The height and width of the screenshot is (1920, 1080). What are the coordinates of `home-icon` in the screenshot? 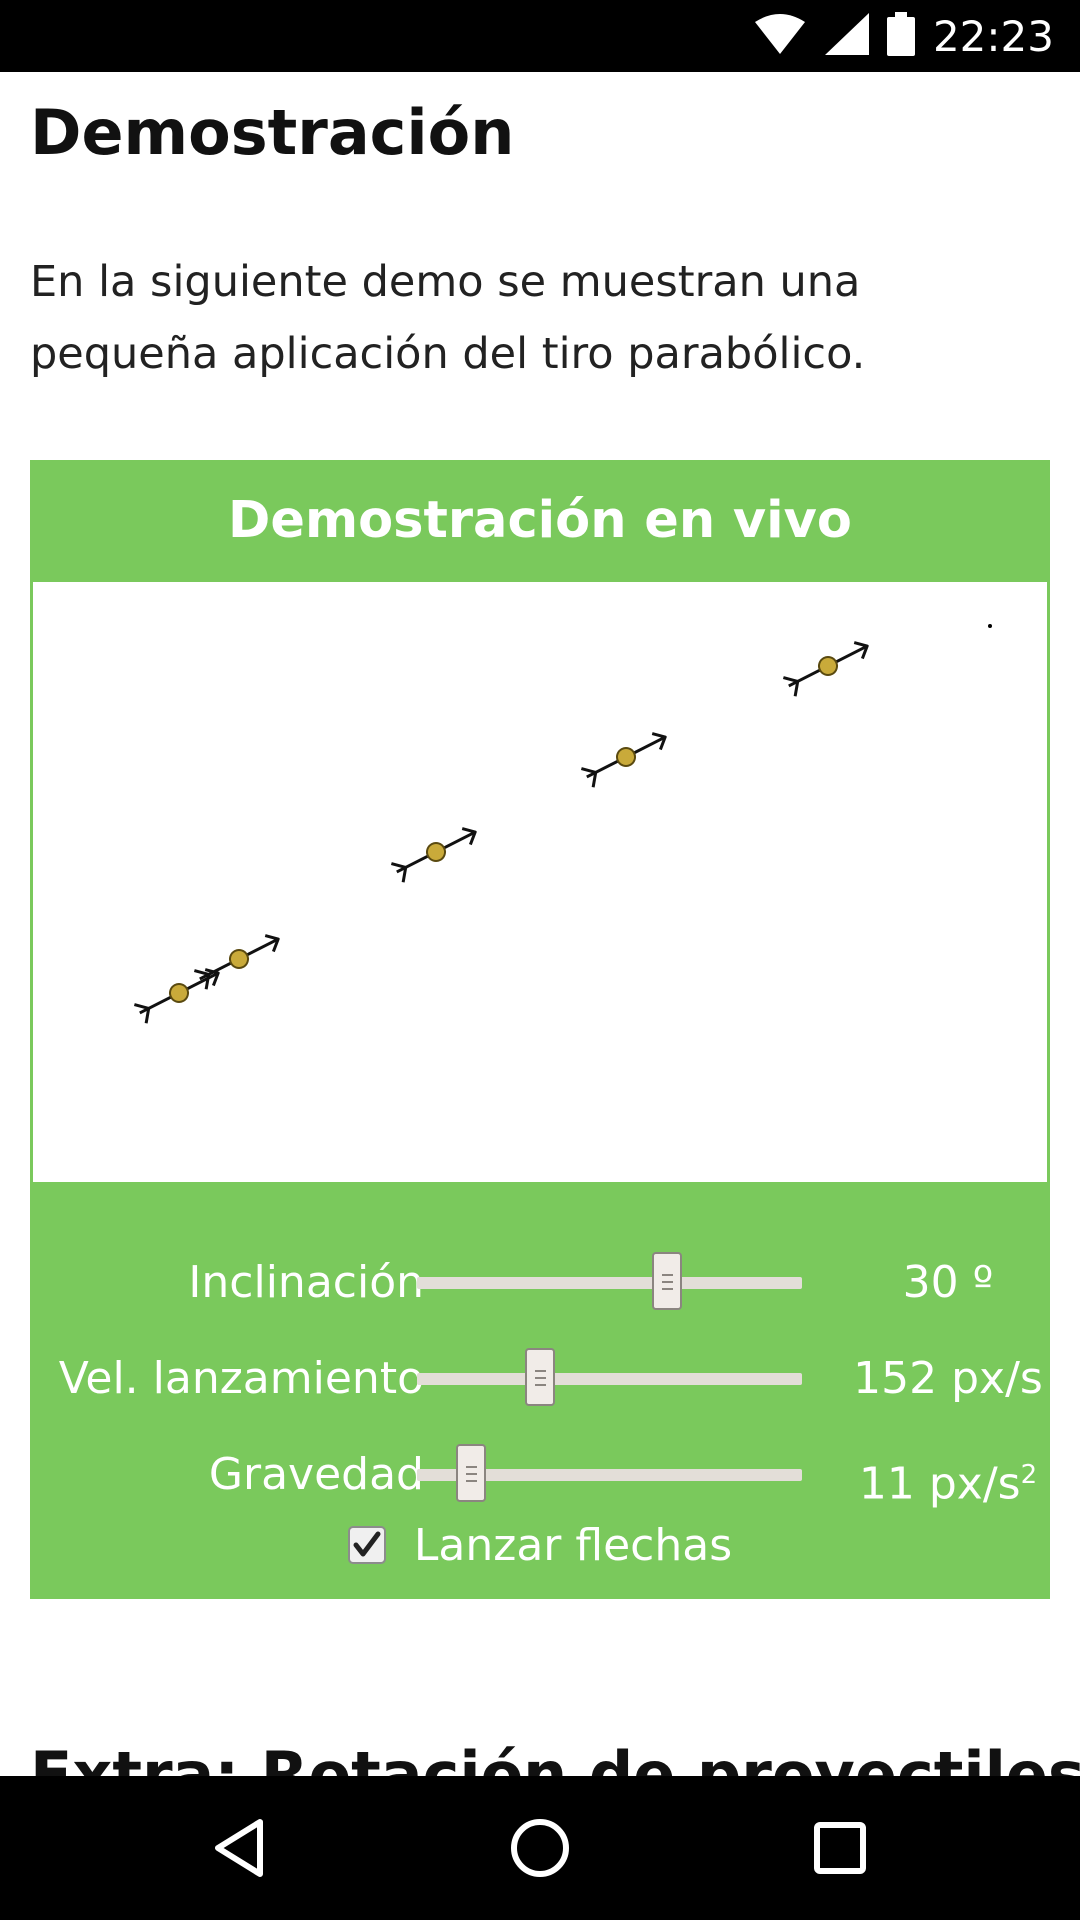 It's located at (540, 1848).